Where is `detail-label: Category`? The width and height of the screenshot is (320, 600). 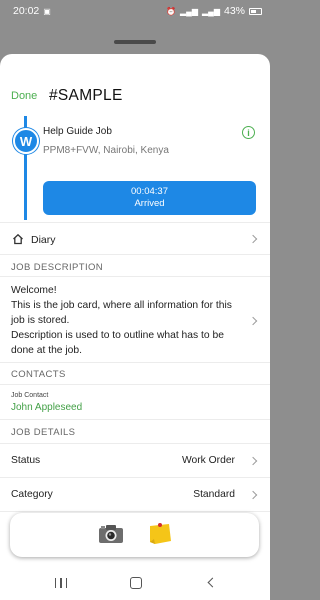 detail-label: Category is located at coordinates (32, 494).